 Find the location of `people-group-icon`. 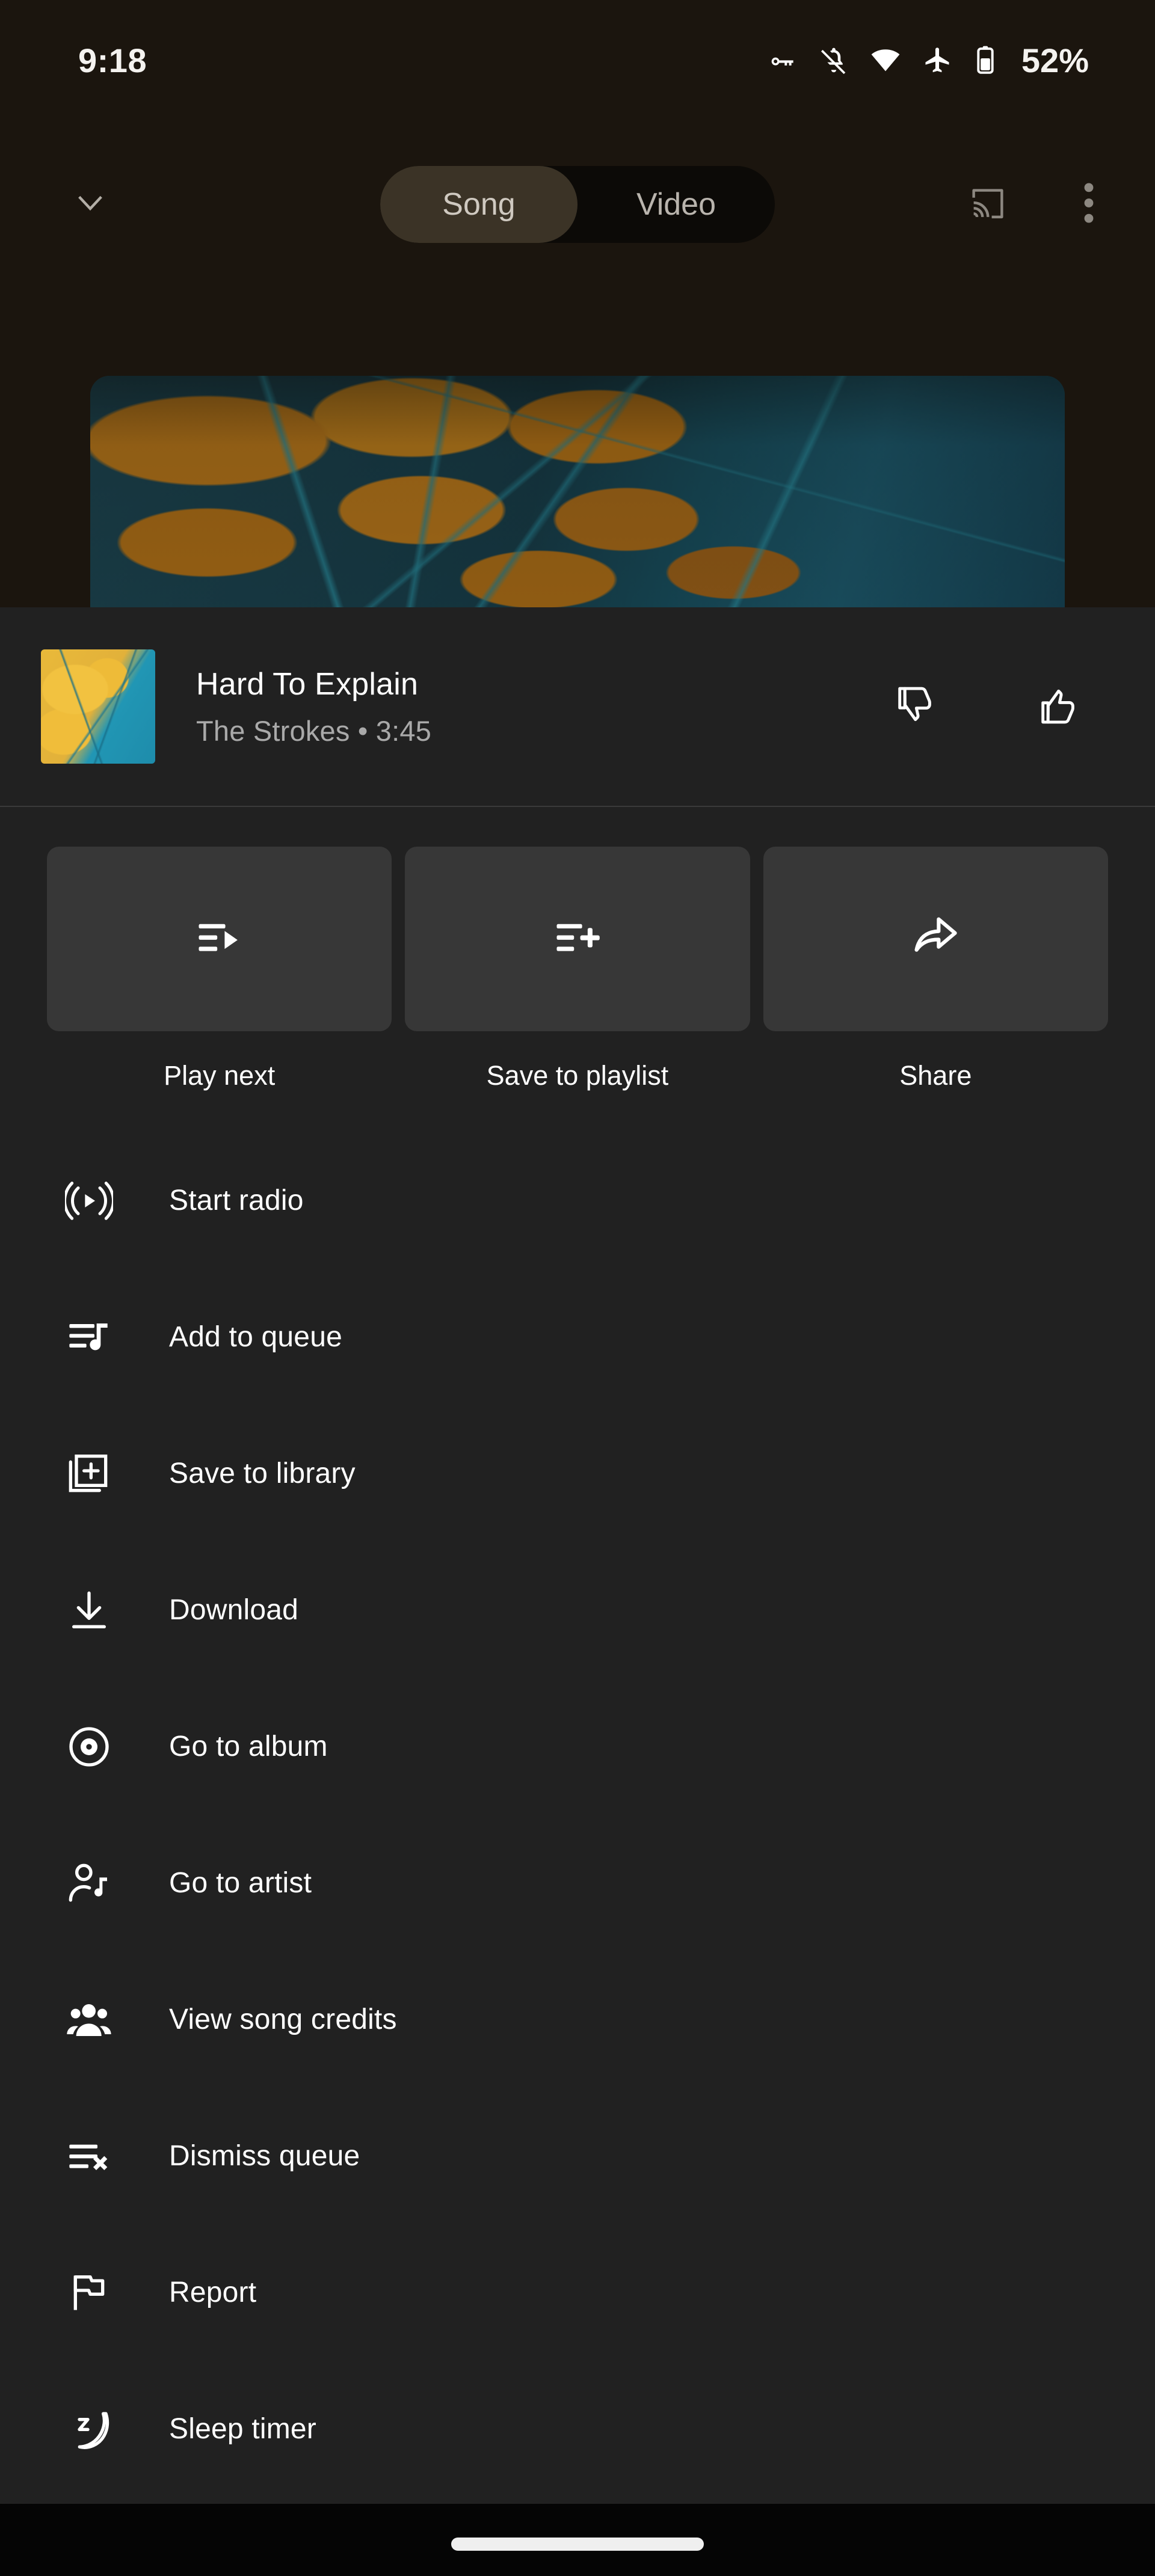

people-group-icon is located at coordinates (92, 2020).